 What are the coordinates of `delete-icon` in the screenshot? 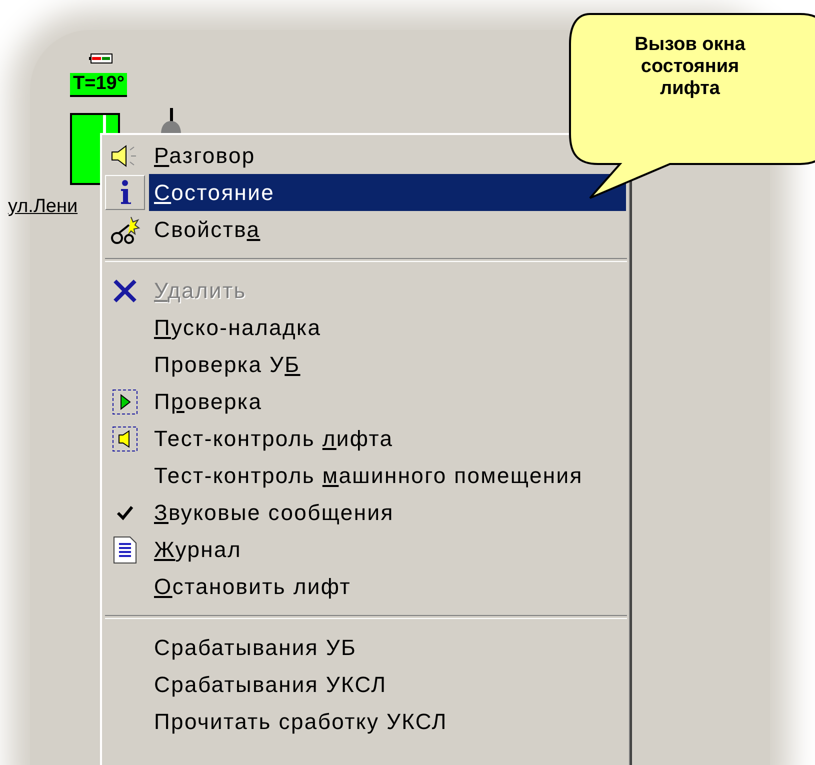 It's located at (125, 291).